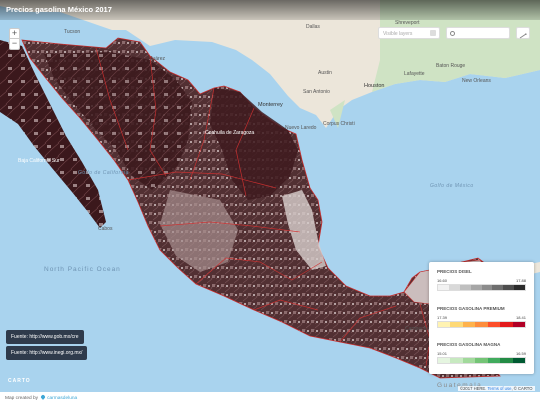  What do you see at coordinates (270, 10) in the screenshot?
I see `header-bar: Precios gasolina México 2017` at bounding box center [270, 10].